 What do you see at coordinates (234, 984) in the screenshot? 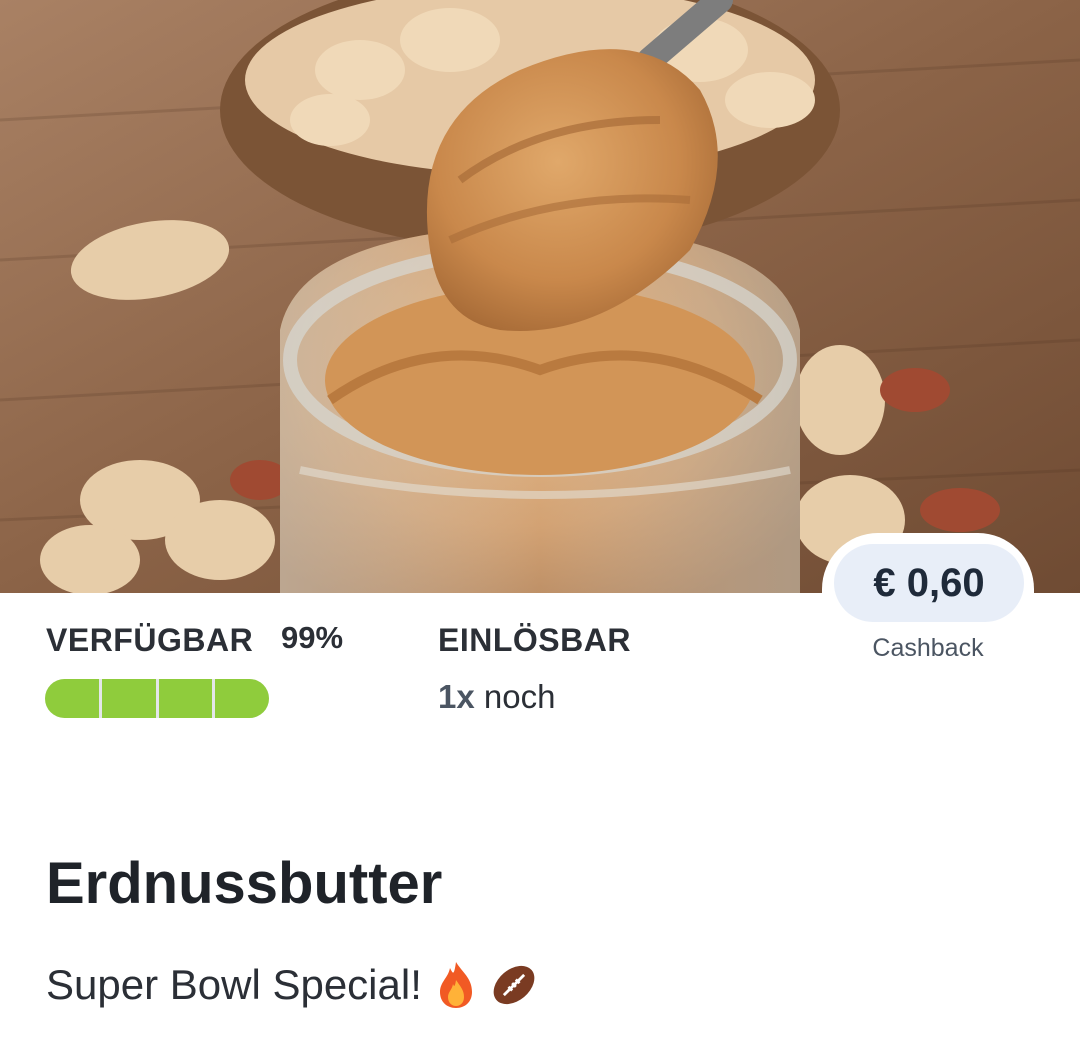
I see `subtitle-text: Super Bowl Special!` at bounding box center [234, 984].